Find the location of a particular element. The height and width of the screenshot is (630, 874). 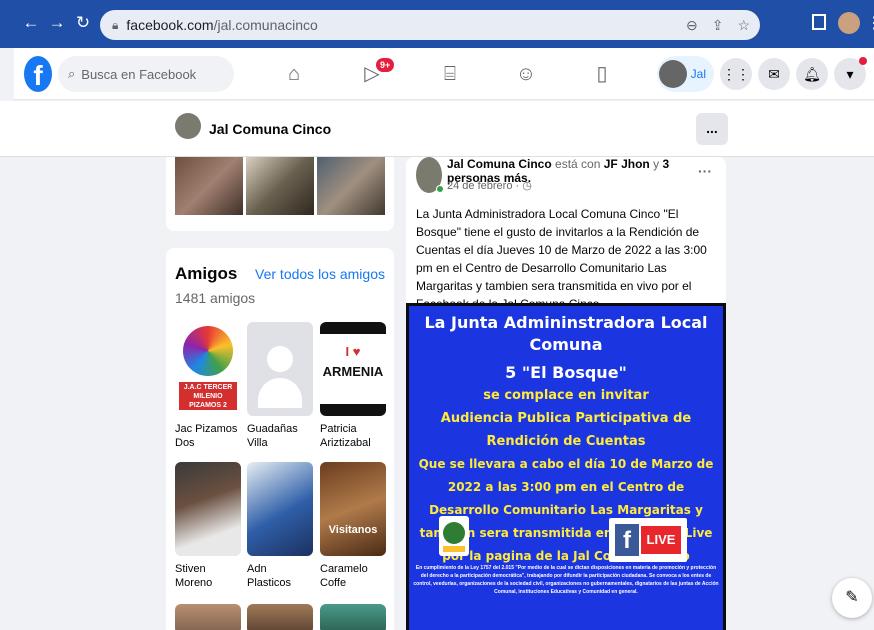

share-icon: ⇪ is located at coordinates (718, 25).